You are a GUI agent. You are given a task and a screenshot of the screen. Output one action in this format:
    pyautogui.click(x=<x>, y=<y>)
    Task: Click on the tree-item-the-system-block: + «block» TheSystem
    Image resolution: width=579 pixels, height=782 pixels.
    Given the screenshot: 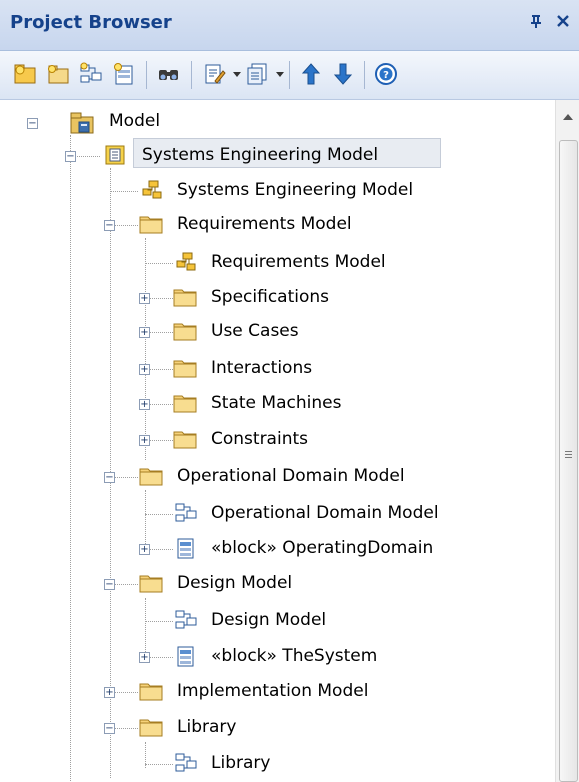 What is the action you would take?
    pyautogui.click(x=277, y=657)
    